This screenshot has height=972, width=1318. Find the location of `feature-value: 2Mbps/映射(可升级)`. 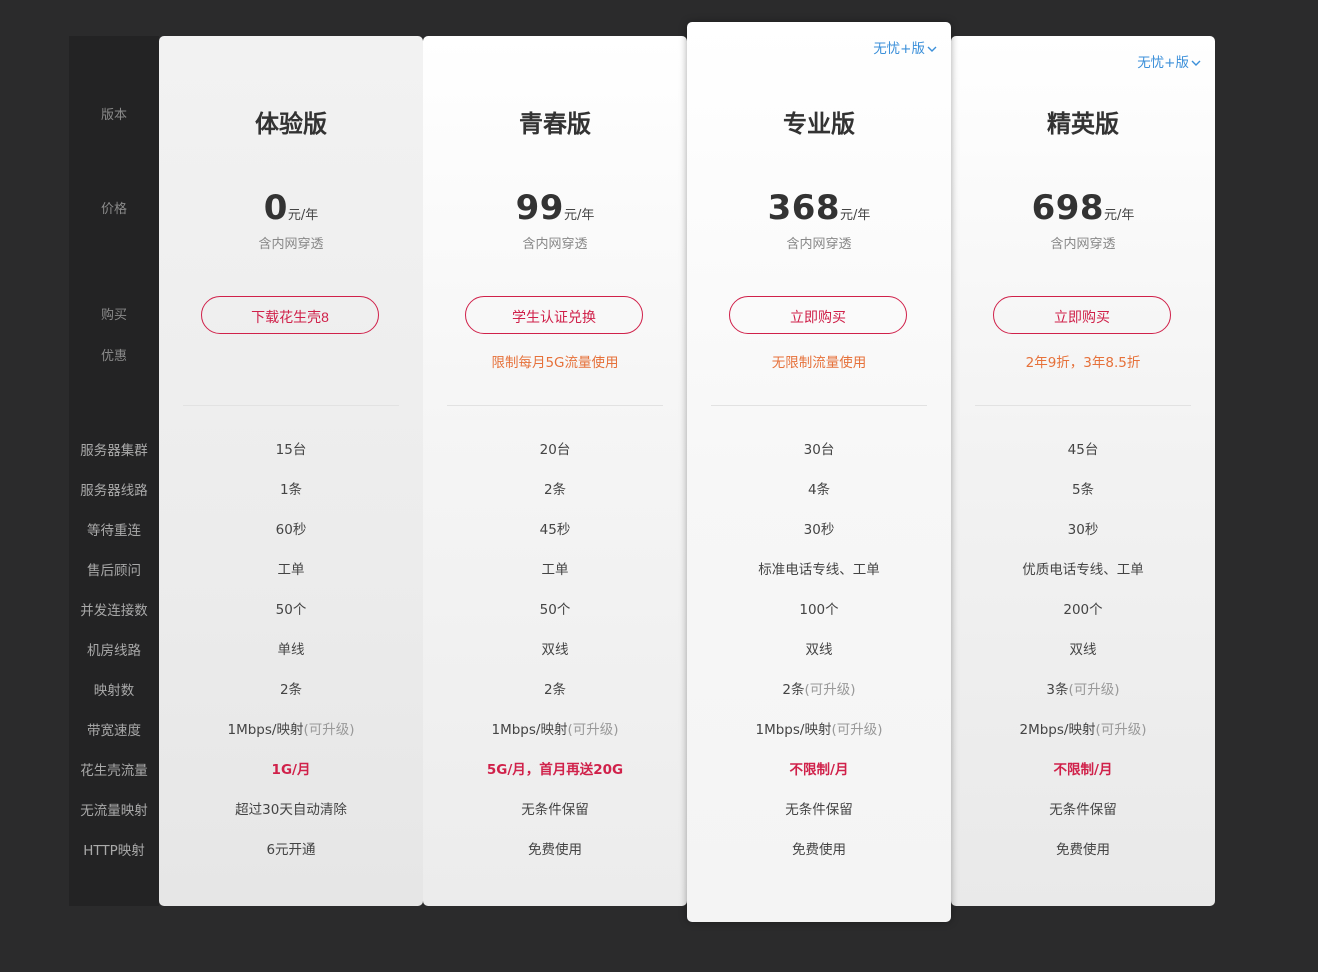

feature-value: 2Mbps/映射(可升级) is located at coordinates (1083, 730).